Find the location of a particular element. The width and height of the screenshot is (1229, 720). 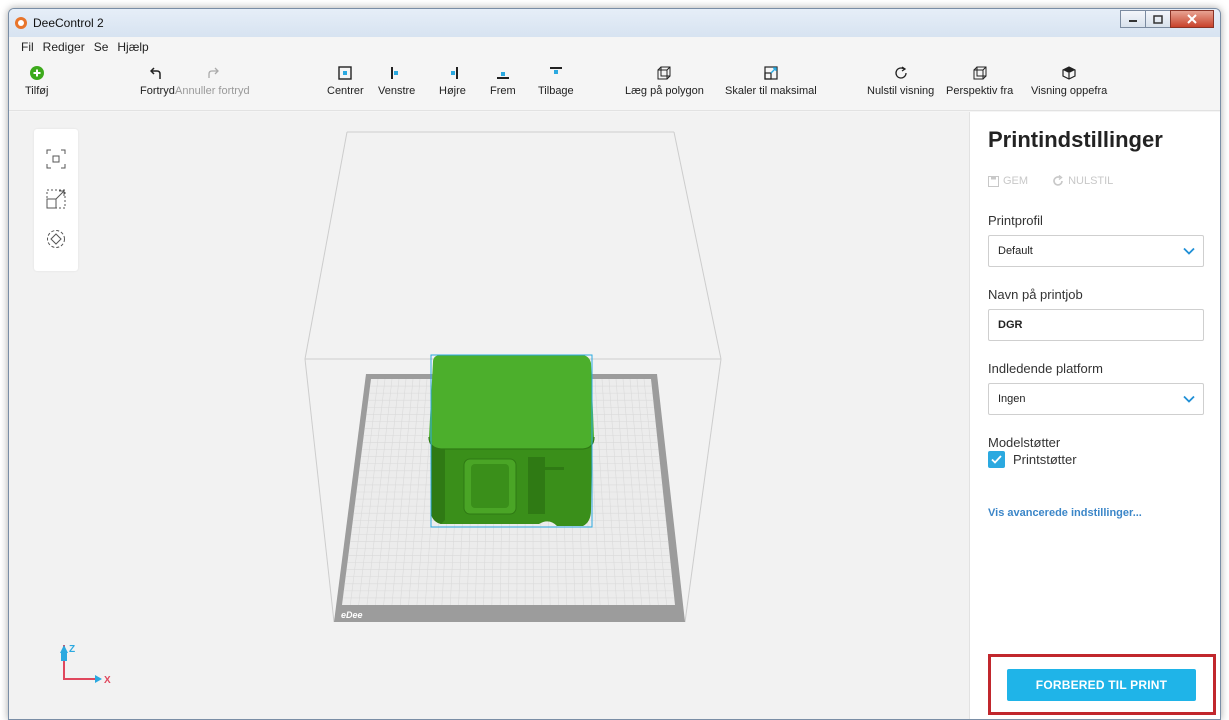

fit-to-view-icon is located at coordinates (56, 159).